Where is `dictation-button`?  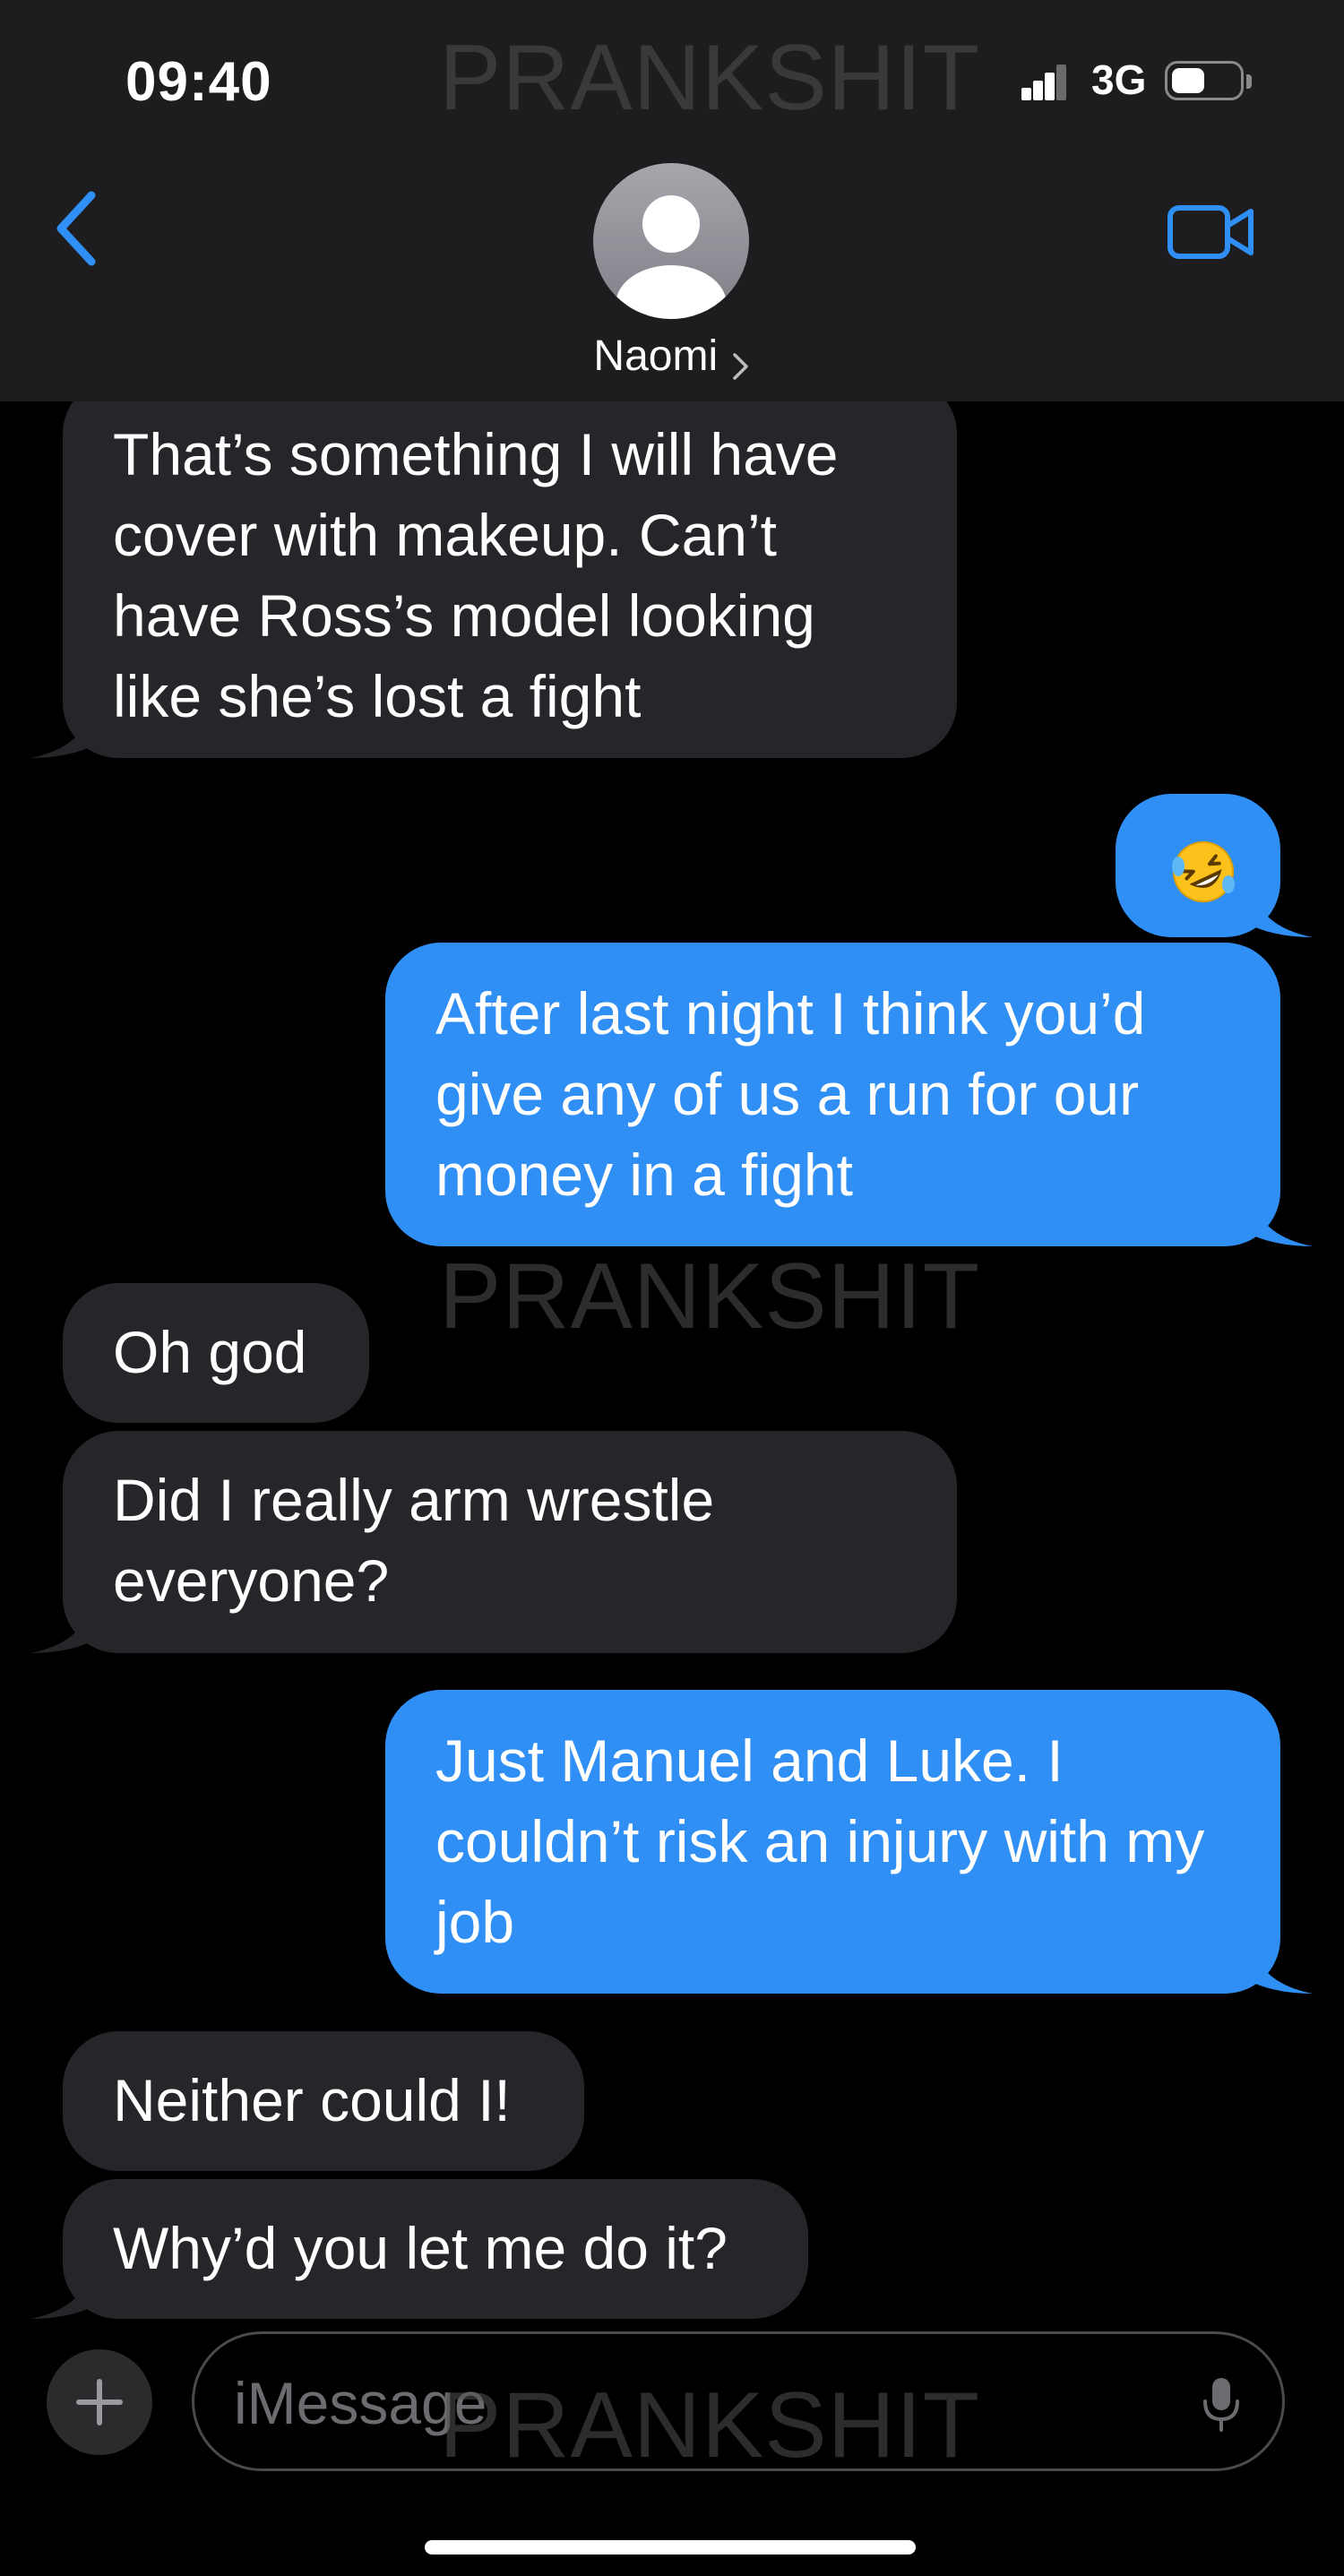
dictation-button is located at coordinates (1221, 2405).